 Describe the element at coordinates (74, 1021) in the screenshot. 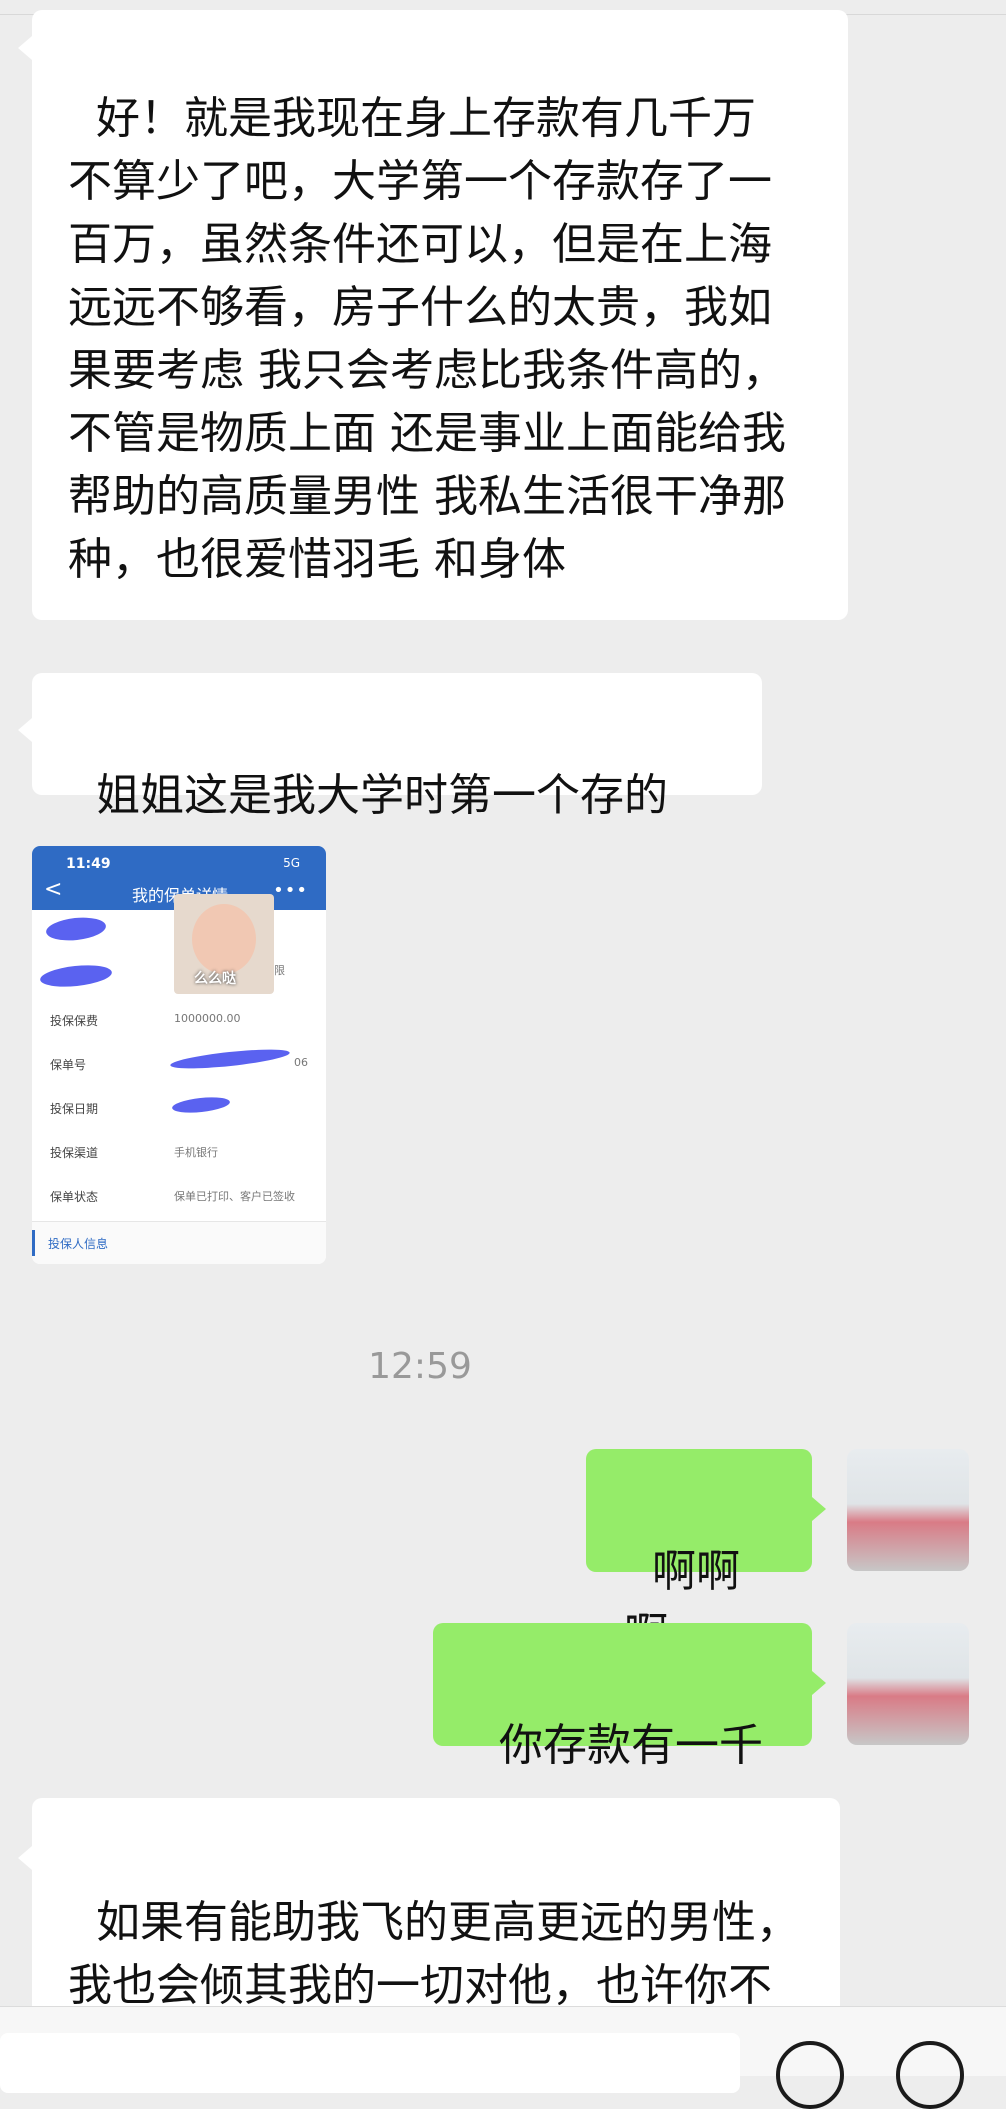

I see `field-label: 投保保费` at that location.